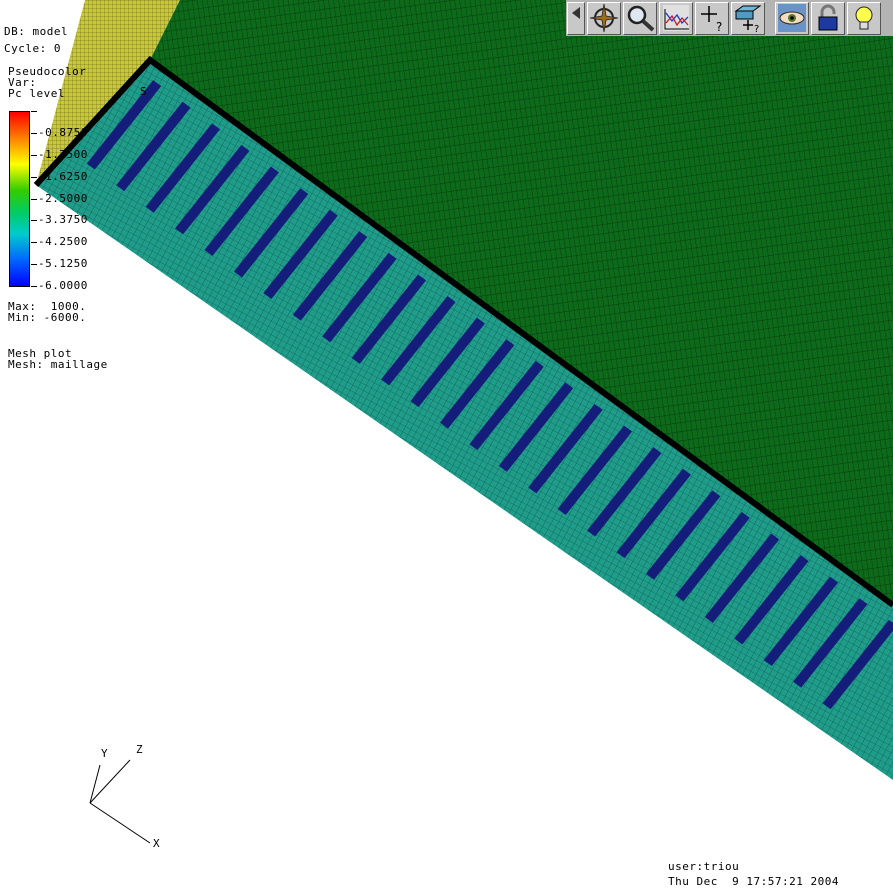 The image size is (893, 893). I want to click on lock-icon, so click(828, 17).